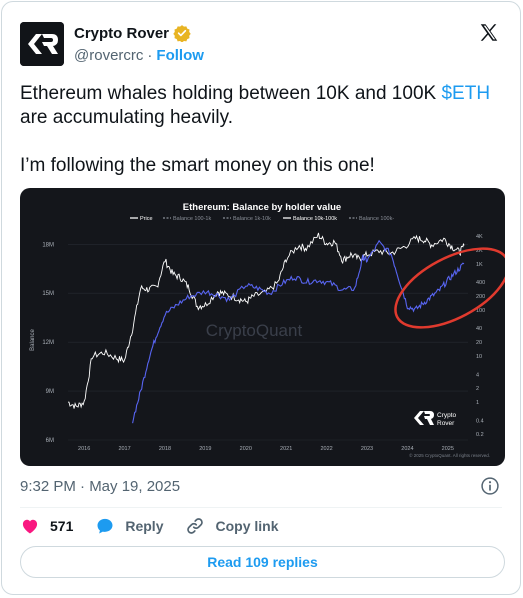 This screenshot has height=598, width=523. What do you see at coordinates (146, 219) in the screenshot?
I see `legend-label: Price` at bounding box center [146, 219].